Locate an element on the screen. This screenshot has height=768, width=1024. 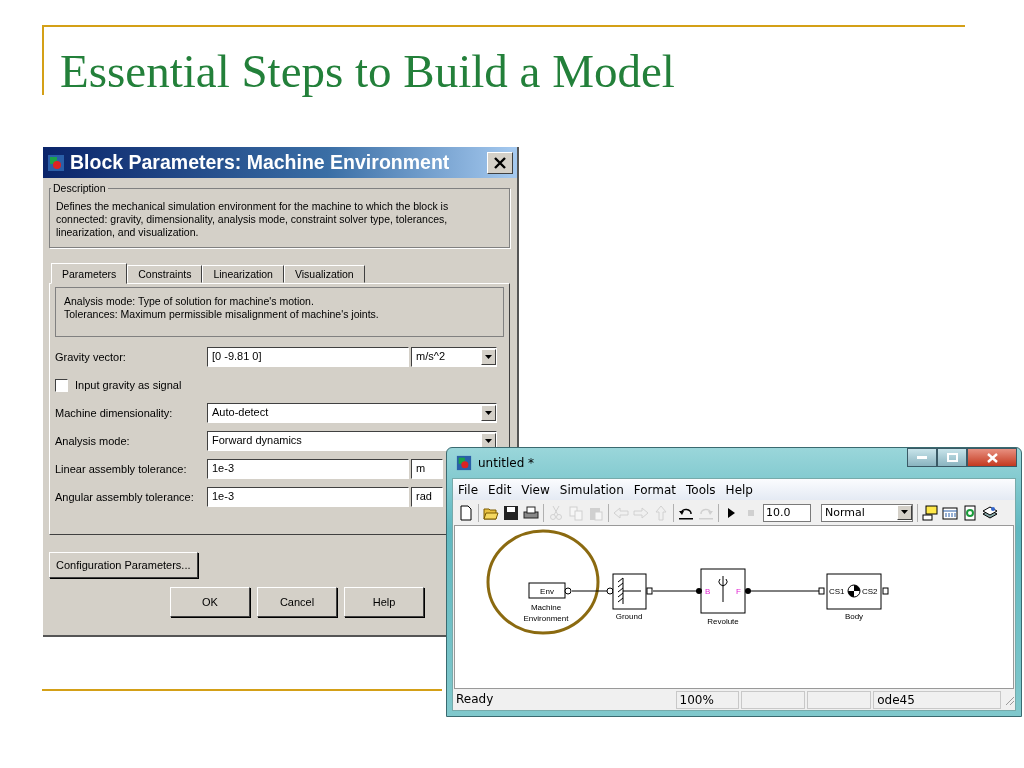
port-label: CS1 is located at coordinates (837, 591).